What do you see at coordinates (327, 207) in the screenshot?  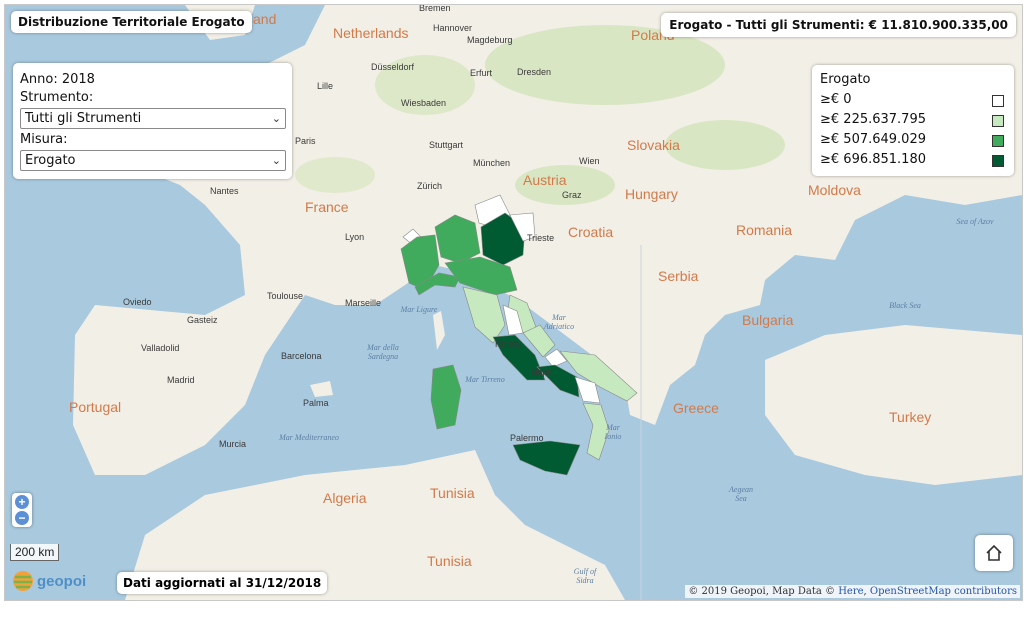 I see `country-label: France` at bounding box center [327, 207].